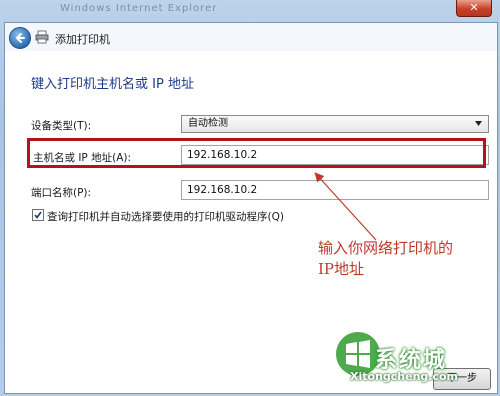  Describe the element at coordinates (386, 258) in the screenshot. I see `annotation-text: 输入你网络打印机的 IP地址` at that location.